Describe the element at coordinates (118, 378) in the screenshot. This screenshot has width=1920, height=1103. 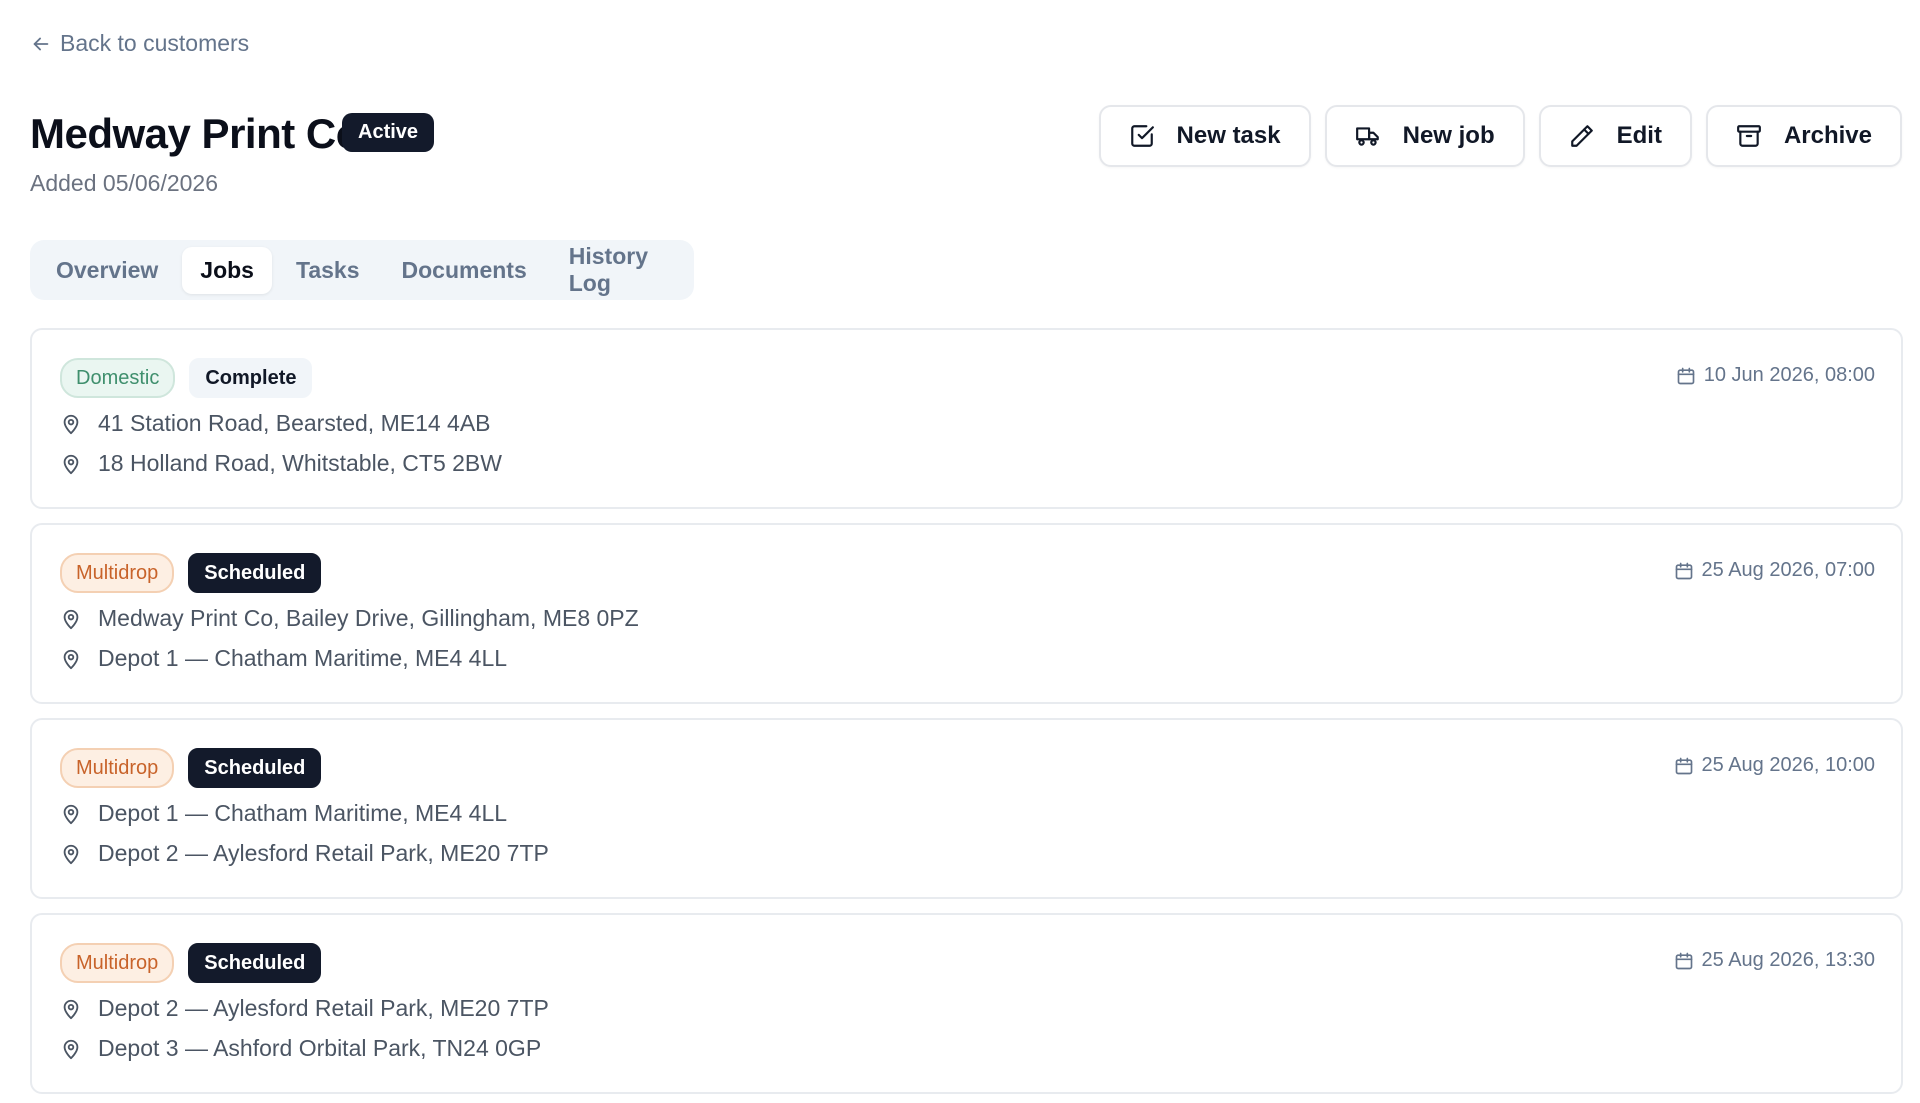
I see `job-type-badge: Domestic` at that location.